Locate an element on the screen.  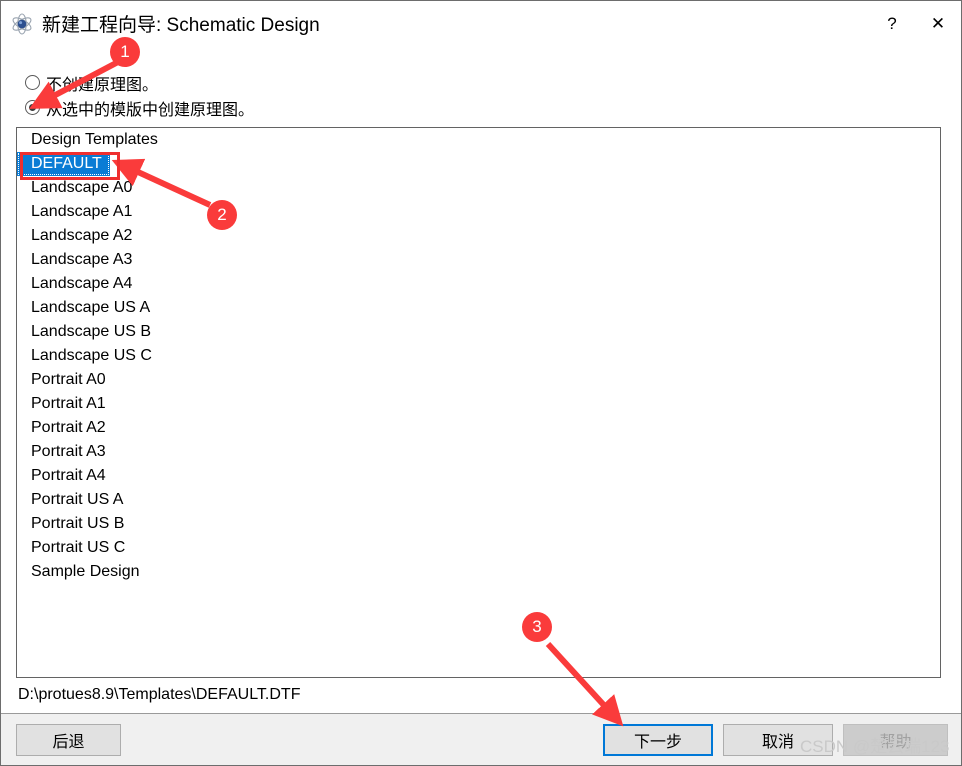
list-item: DEFAULT is located at coordinates (63, 164).